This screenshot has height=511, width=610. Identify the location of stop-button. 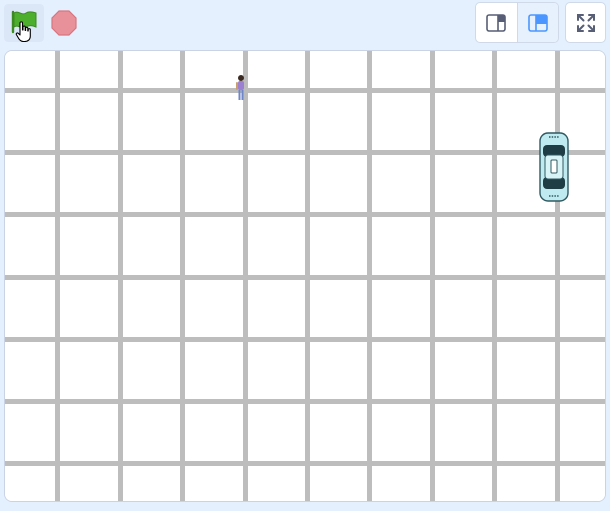
(64, 23).